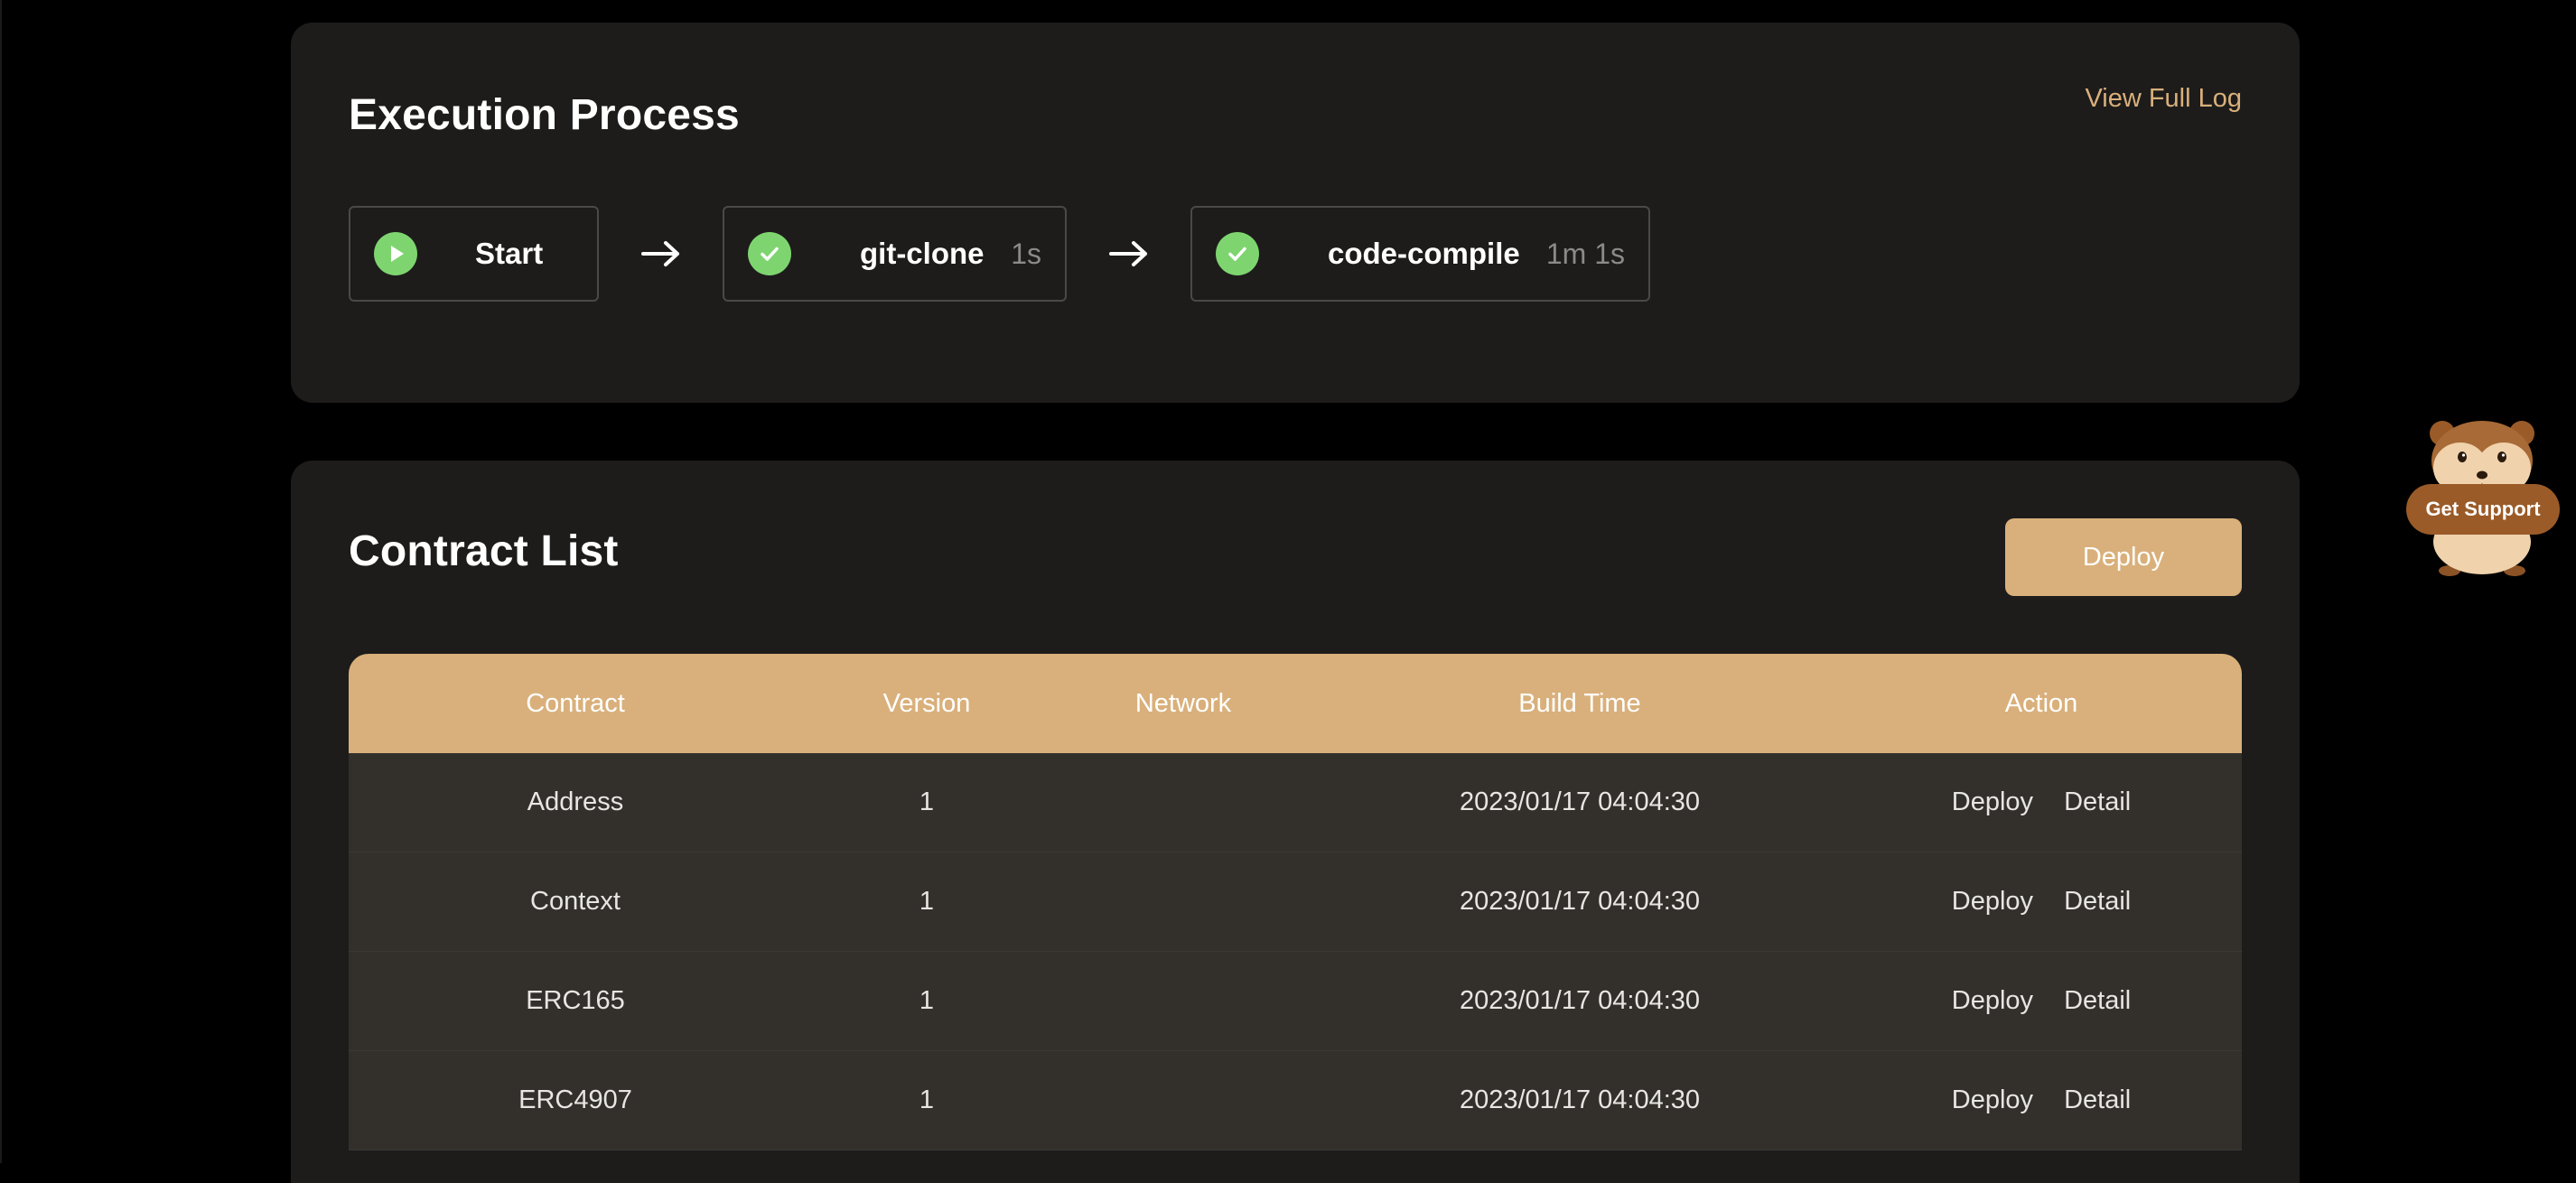 The height and width of the screenshot is (1183, 2576). I want to click on step-start: Start, so click(474, 254).